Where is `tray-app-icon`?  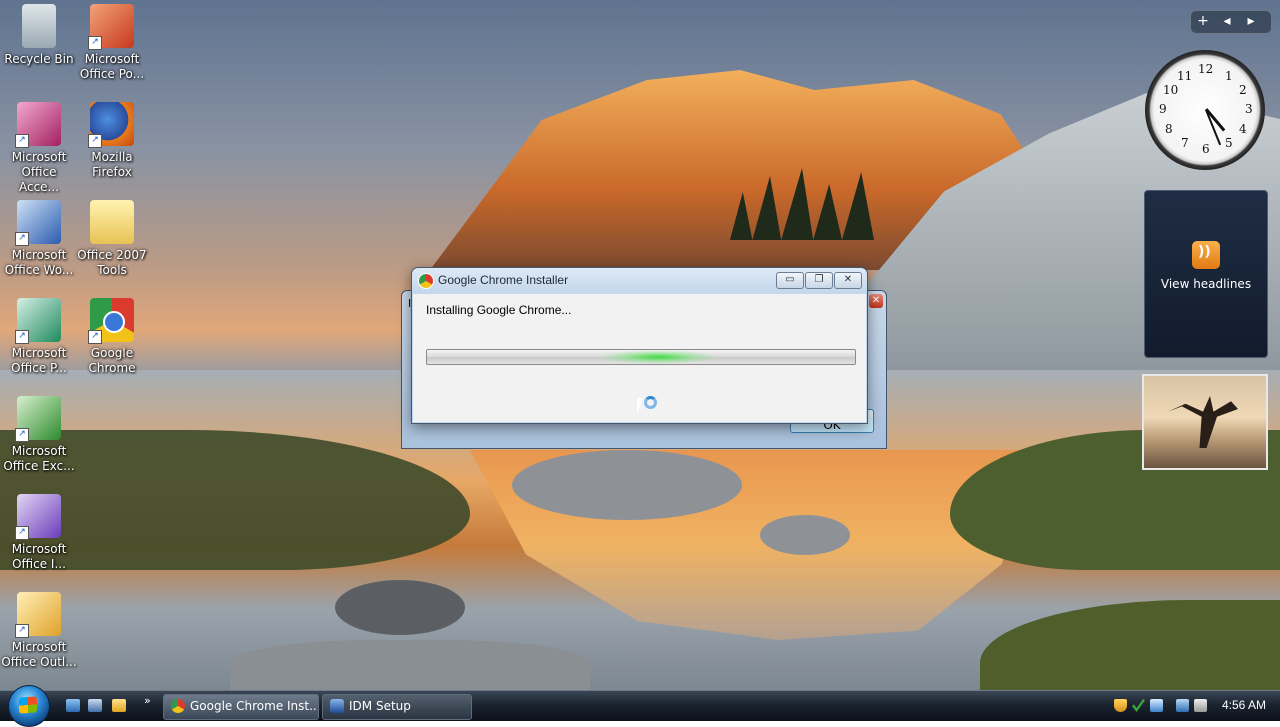
tray-app-icon is located at coordinates (1156, 705).